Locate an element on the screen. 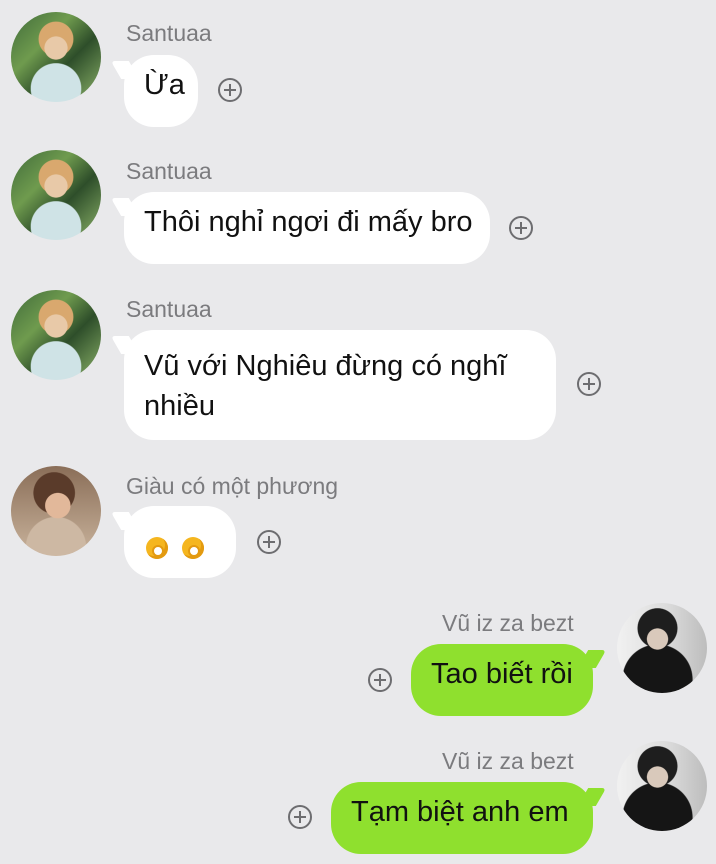 This screenshot has width=716, height=864. message-bubble: Vũ với Nghiêu đừng có nghĩ nhiều is located at coordinates (340, 385).